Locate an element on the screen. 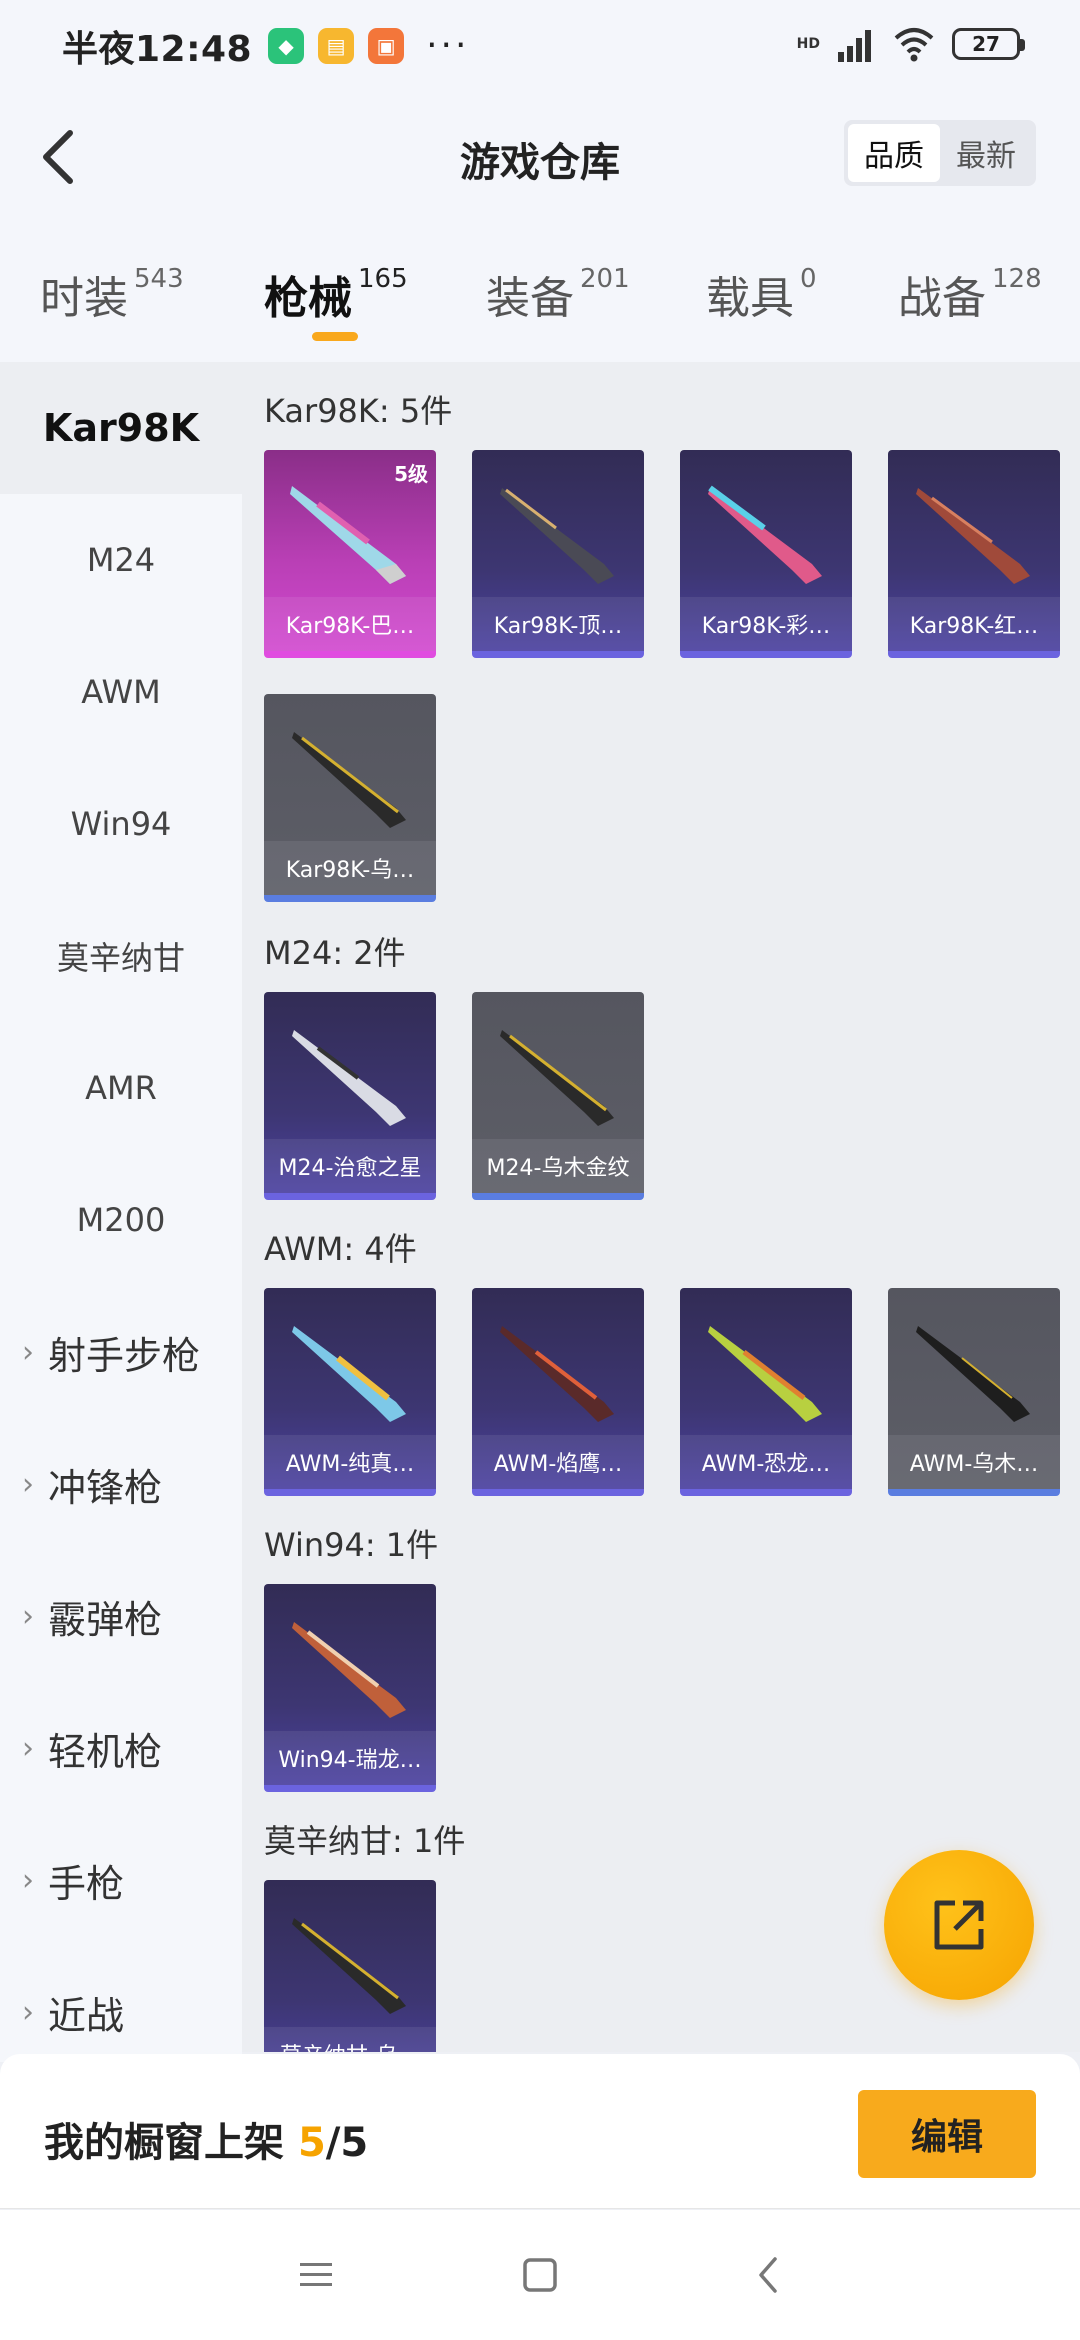 This screenshot has height=2340, width=1080. sort-by-quality: 品质 is located at coordinates (894, 153).